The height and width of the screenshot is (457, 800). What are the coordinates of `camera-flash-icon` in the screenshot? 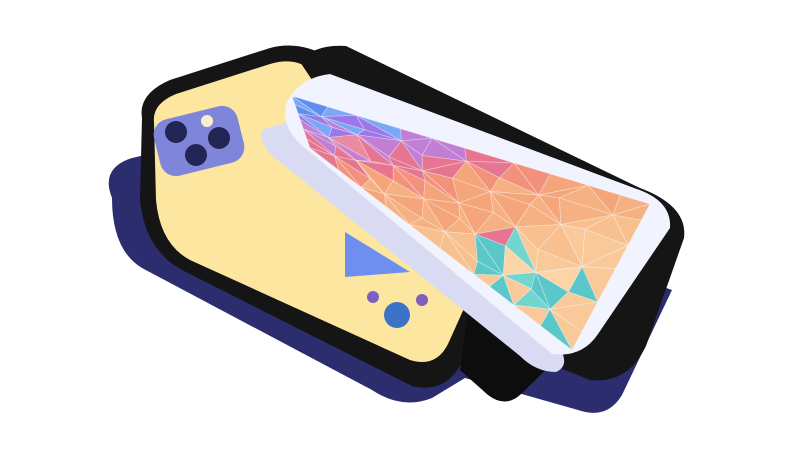 It's located at (207, 121).